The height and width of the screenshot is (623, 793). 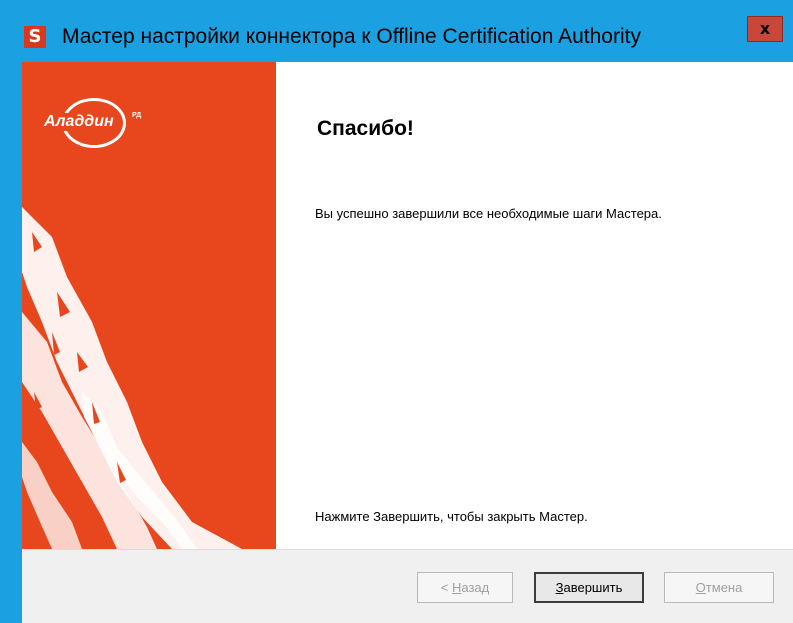 What do you see at coordinates (475, 587) in the screenshot?
I see `back-label: азад` at bounding box center [475, 587].